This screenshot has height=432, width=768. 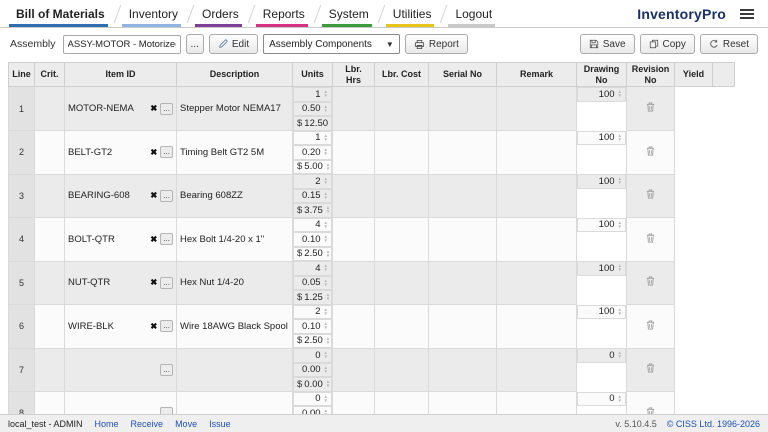 What do you see at coordinates (312, 152) in the screenshot?
I see `labor-hours-cell: 0.20 ▲ ▼` at bounding box center [312, 152].